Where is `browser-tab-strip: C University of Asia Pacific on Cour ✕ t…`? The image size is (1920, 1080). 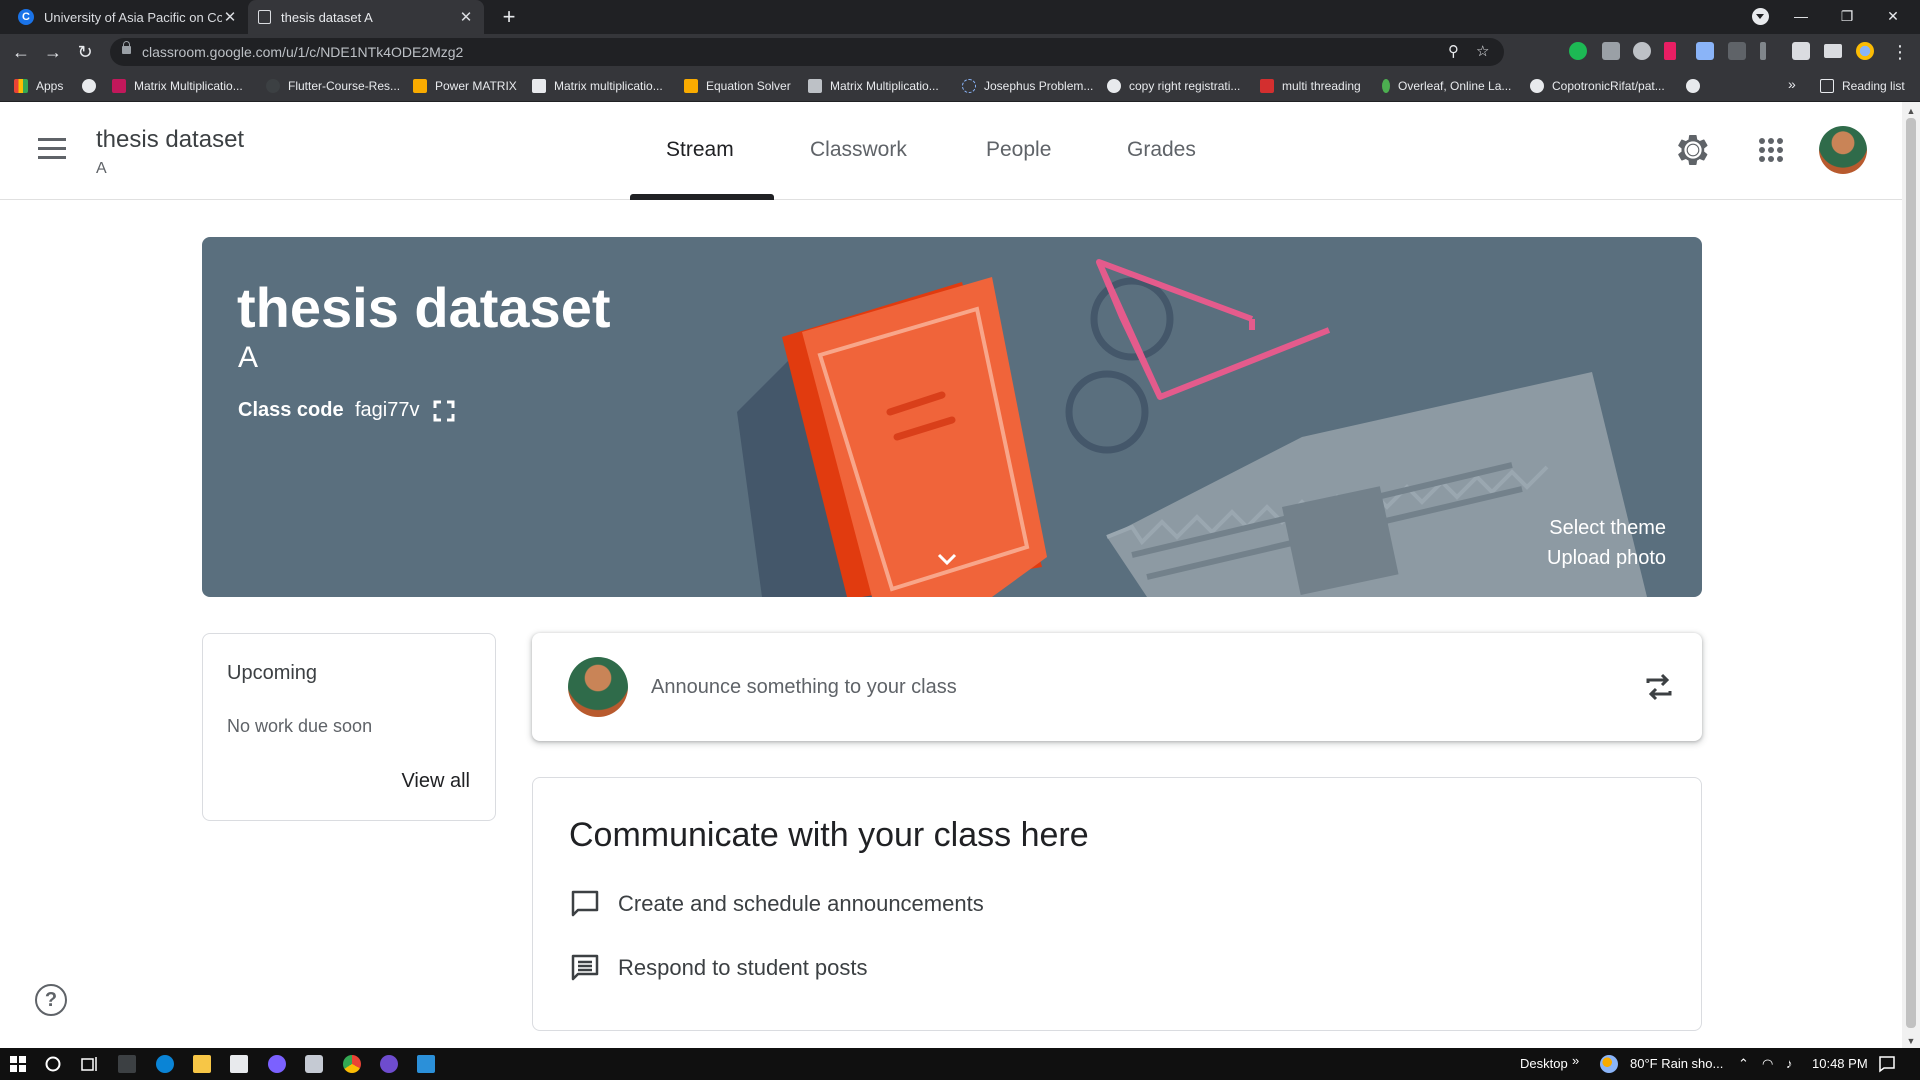 browser-tab-strip: C University of Asia Pacific on Cour ✕ t… is located at coordinates (960, 17).